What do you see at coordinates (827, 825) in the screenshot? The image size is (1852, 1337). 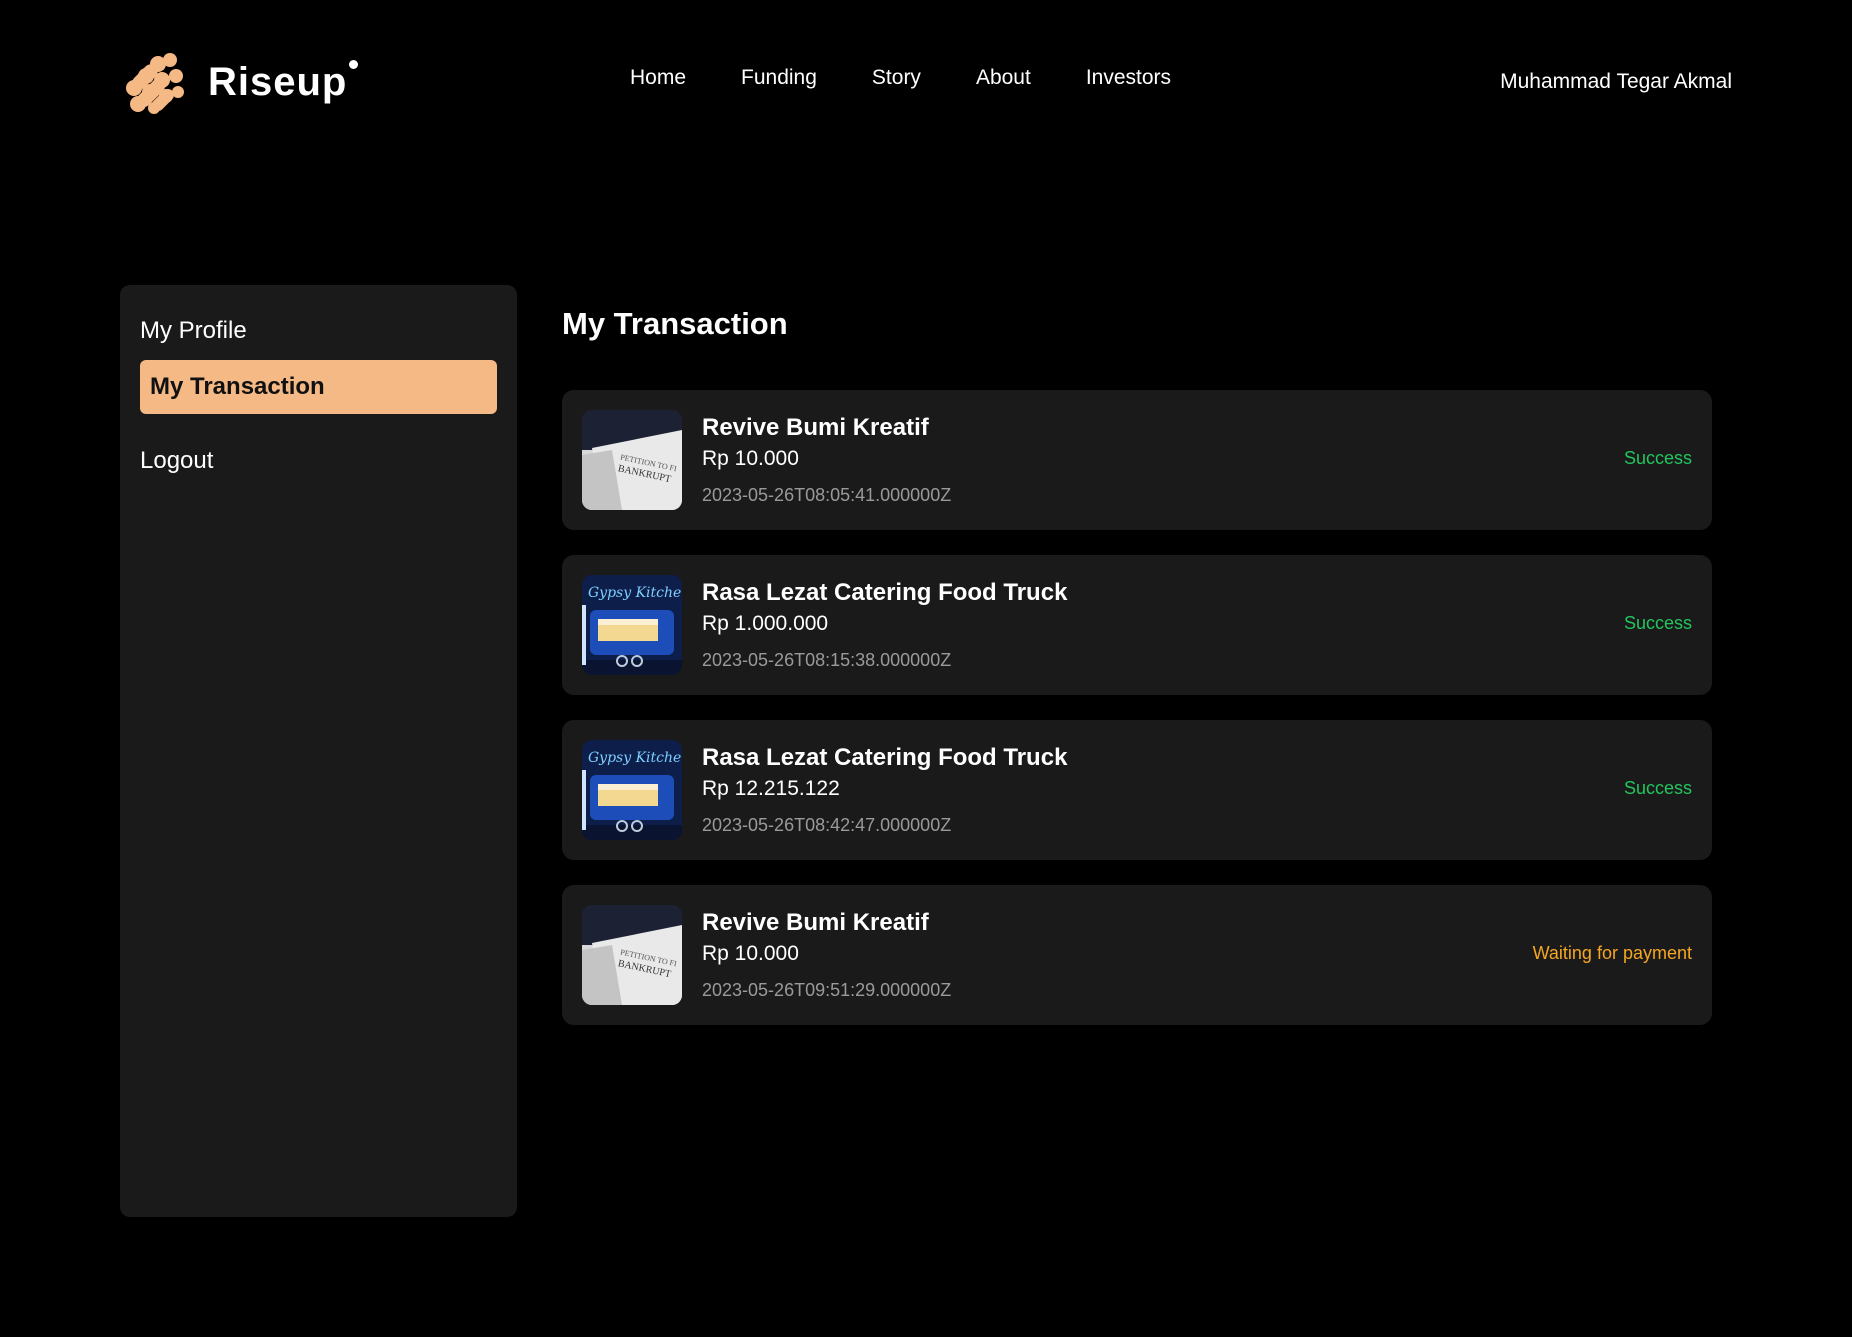 I see `transaction-date: 2023-05-26T08:42:47.000000Z` at bounding box center [827, 825].